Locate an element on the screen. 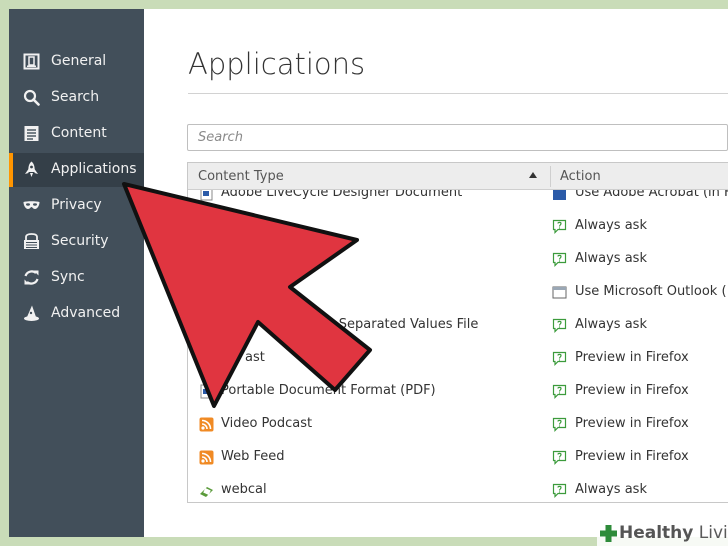 The width and height of the screenshot is (728, 546). sidebar-item-label: Advanced is located at coordinates (86, 313).